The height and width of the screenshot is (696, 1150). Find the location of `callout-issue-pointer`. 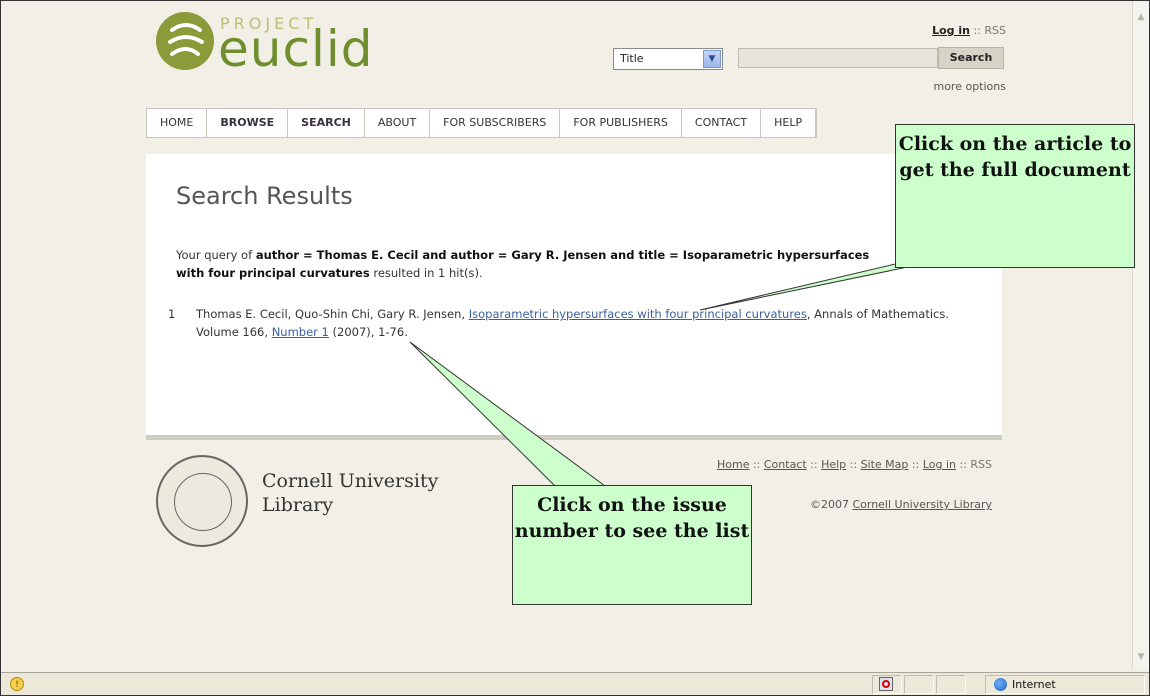

callout-issue-pointer is located at coordinates (508, 414).